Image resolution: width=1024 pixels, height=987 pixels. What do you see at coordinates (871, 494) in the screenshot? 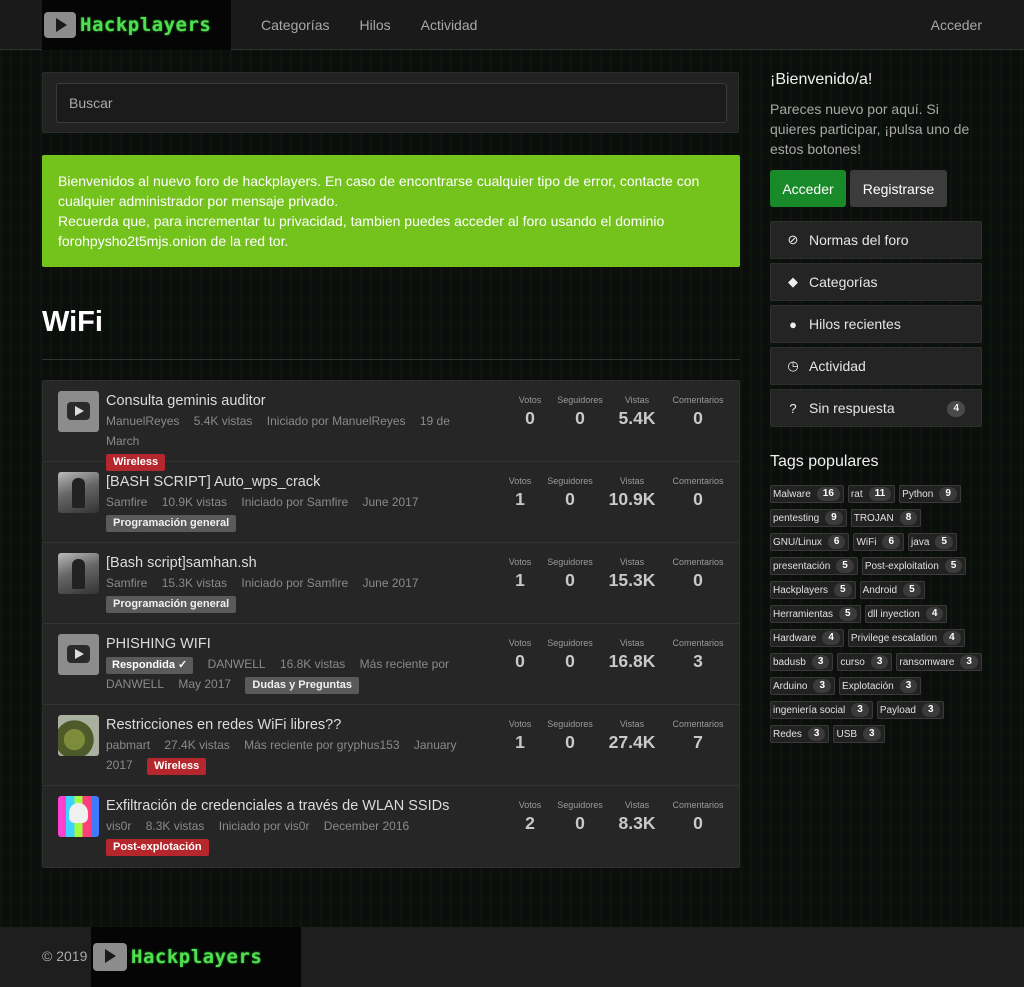
I see `tag-chip: rat 11` at bounding box center [871, 494].